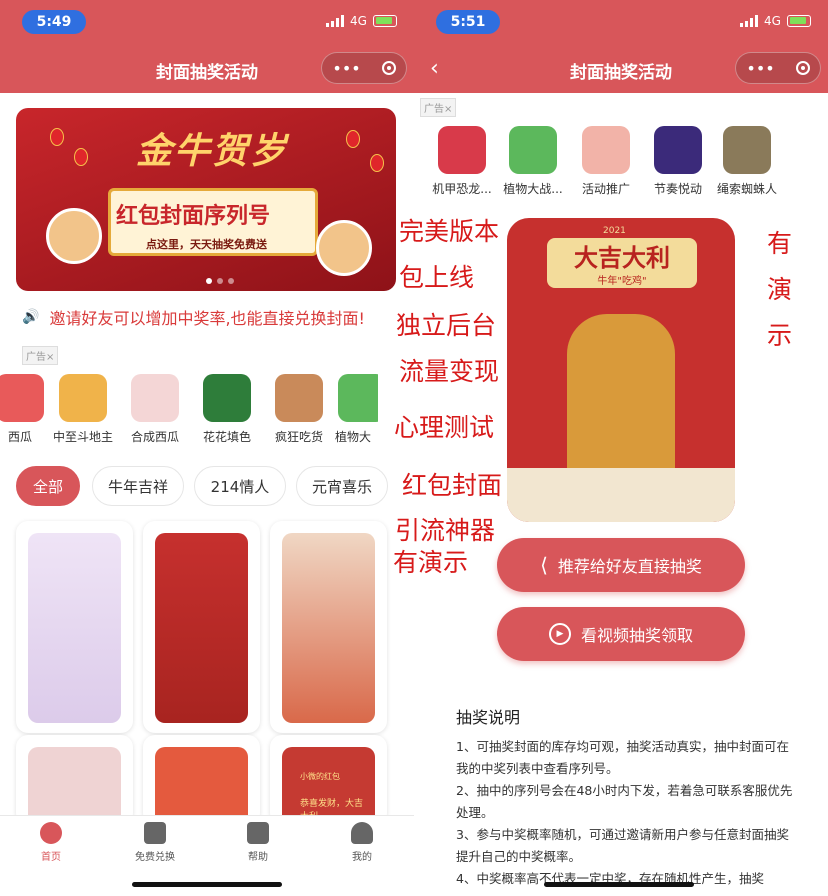 The image size is (828, 896). Describe the element at coordinates (138, 486) in the screenshot. I see `chip-ox-luck: 牛年吉祥` at that location.